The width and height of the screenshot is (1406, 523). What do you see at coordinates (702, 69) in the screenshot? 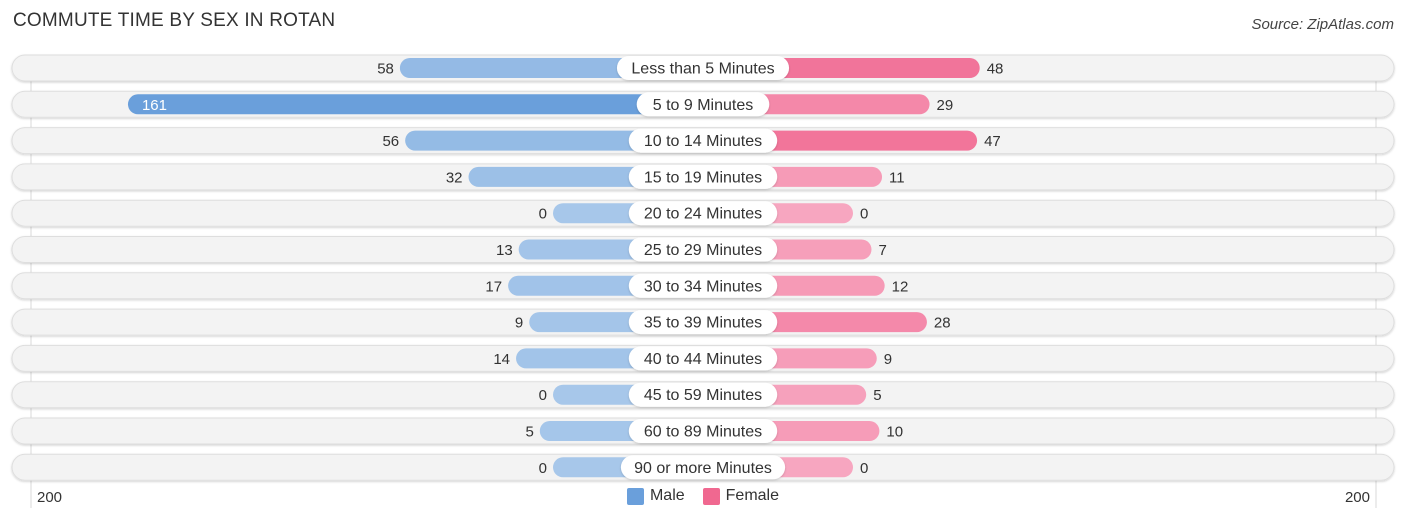
I see `category-label: Less than 5 Minutes` at bounding box center [702, 69].